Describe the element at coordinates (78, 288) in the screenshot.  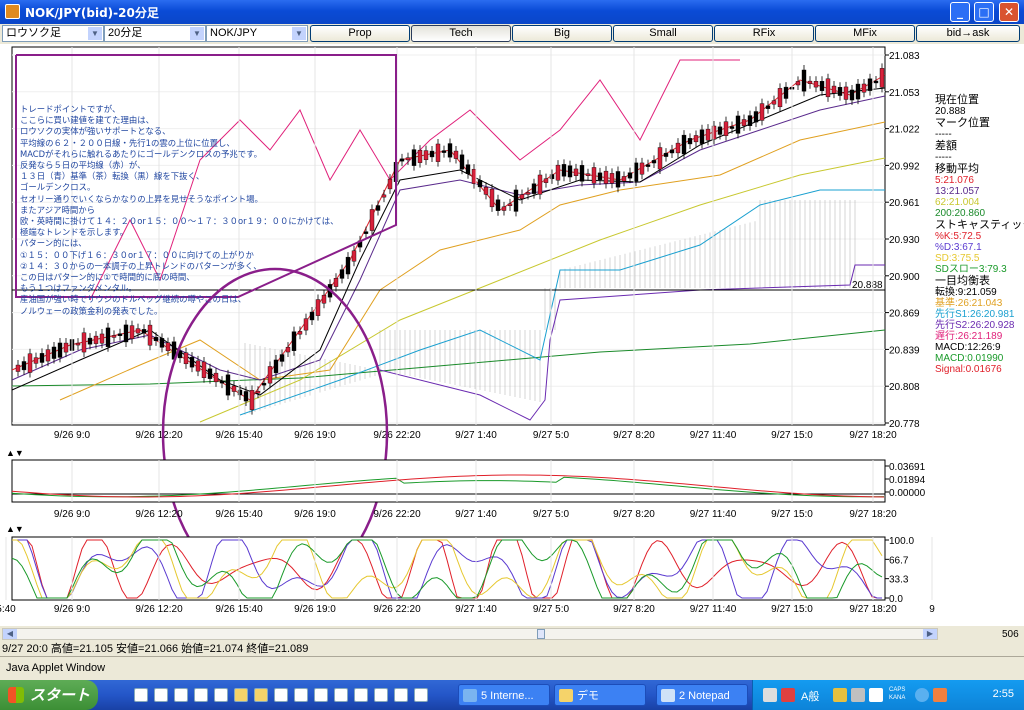
I see `annotation-line: もう１つはファンダメンタル。` at that location.